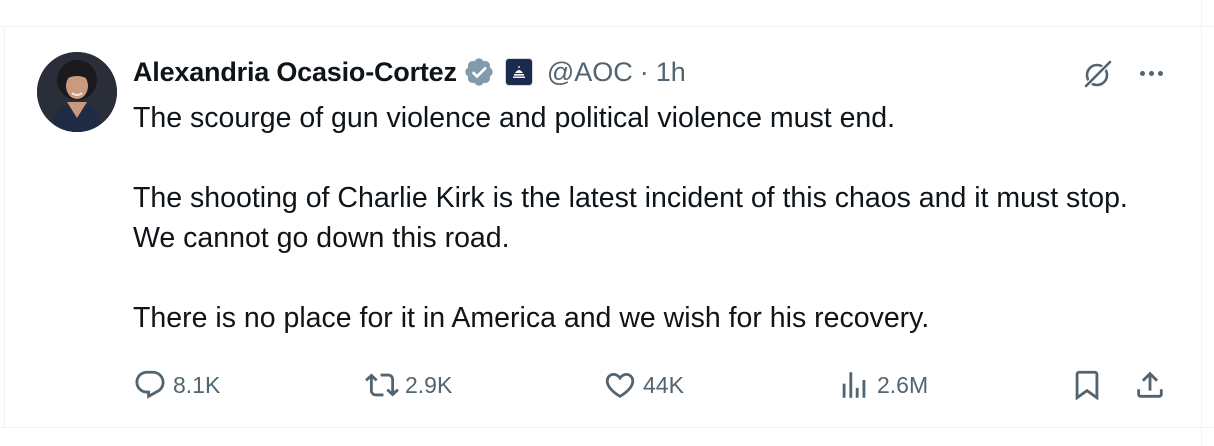 The image size is (1214, 446). I want to click on repost-button: 2.9K, so click(408, 385).